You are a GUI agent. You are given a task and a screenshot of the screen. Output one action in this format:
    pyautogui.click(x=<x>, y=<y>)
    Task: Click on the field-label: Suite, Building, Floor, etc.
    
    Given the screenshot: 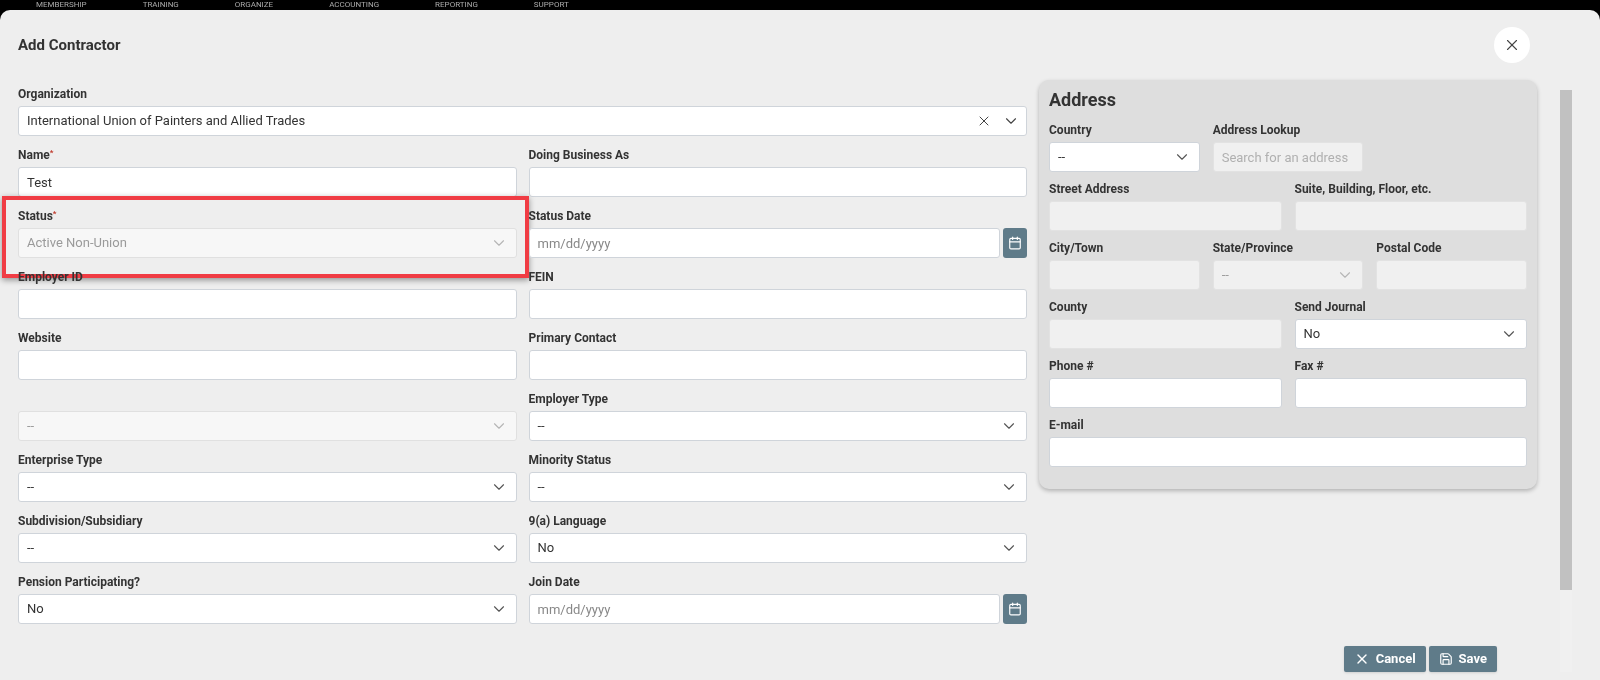 What is the action you would take?
    pyautogui.click(x=1363, y=189)
    